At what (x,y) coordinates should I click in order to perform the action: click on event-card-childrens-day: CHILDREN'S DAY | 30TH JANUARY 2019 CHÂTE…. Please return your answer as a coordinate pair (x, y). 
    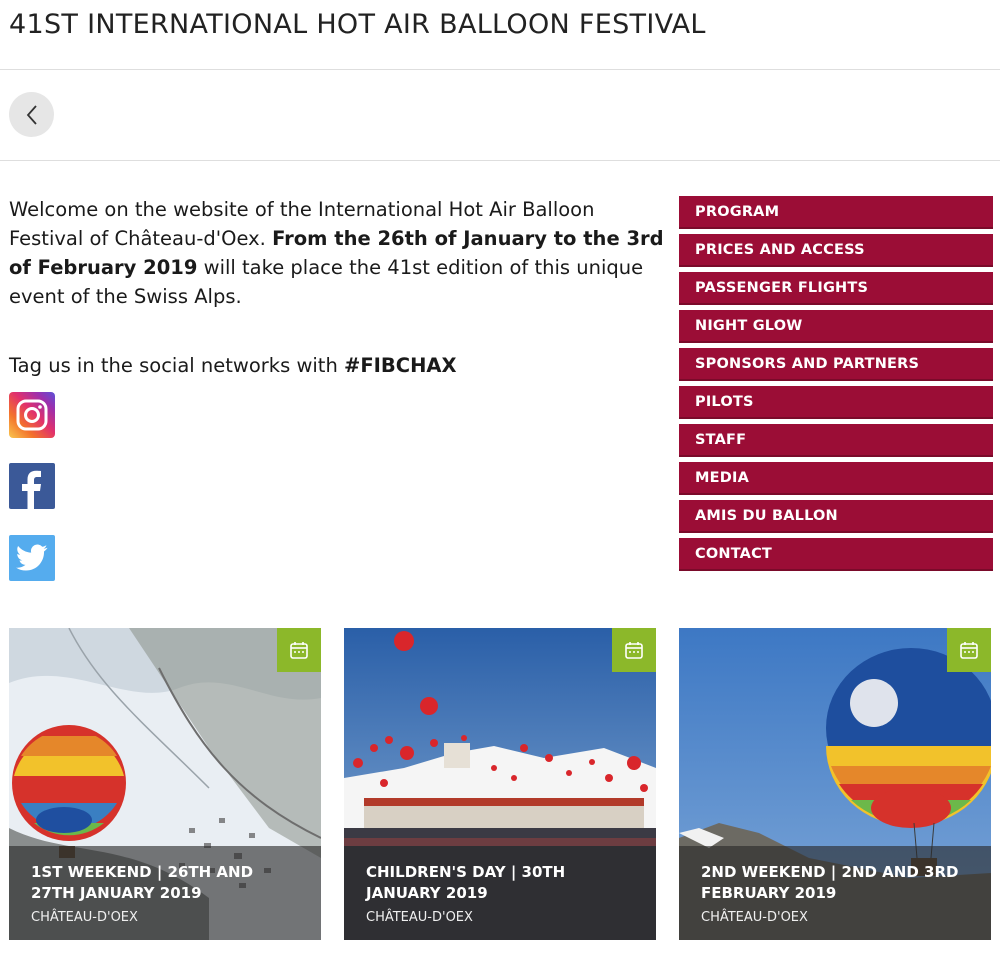
    Looking at the image, I should click on (500, 784).